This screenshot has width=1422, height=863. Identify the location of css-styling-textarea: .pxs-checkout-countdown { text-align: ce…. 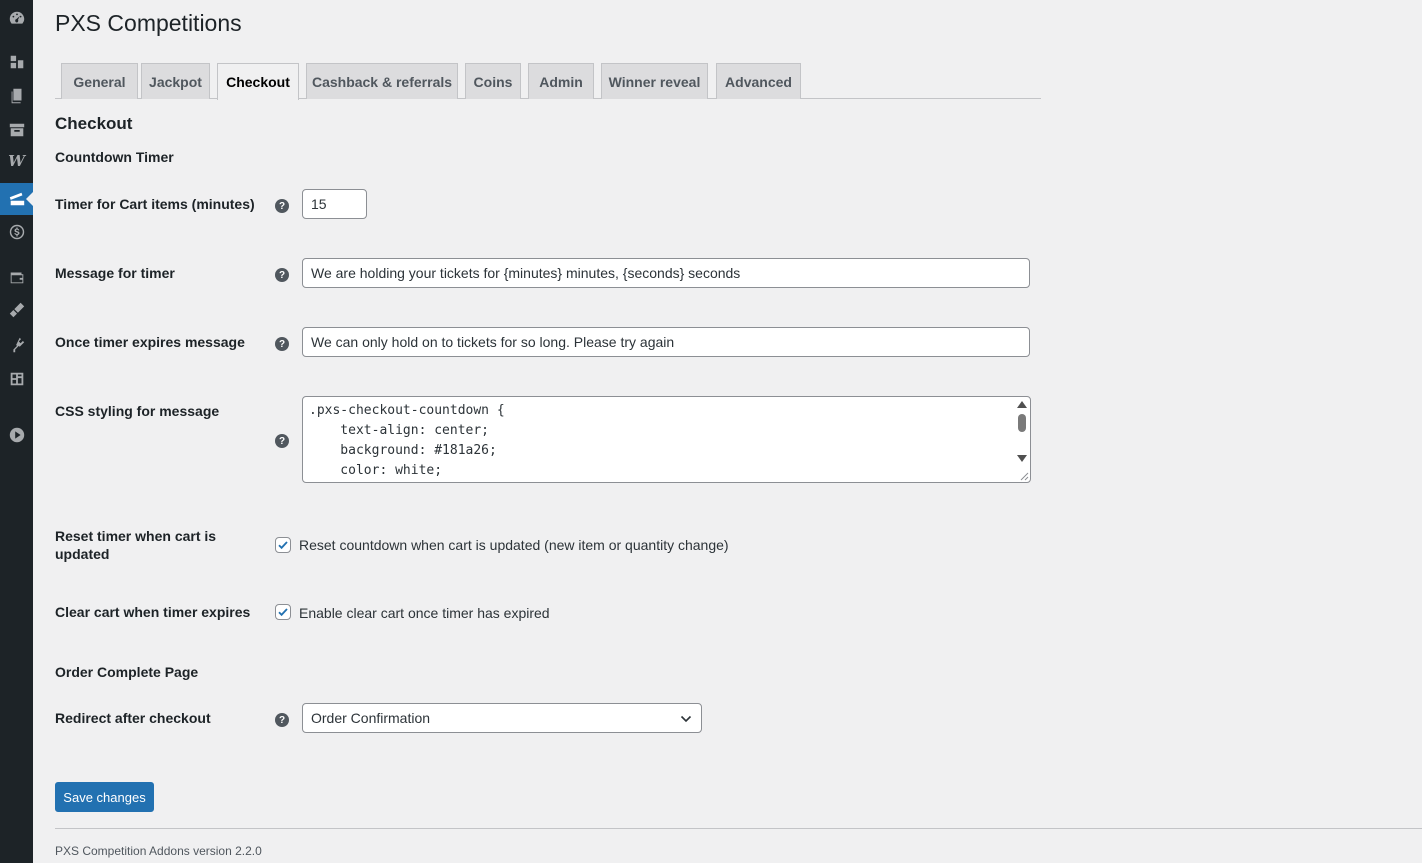
(666, 439).